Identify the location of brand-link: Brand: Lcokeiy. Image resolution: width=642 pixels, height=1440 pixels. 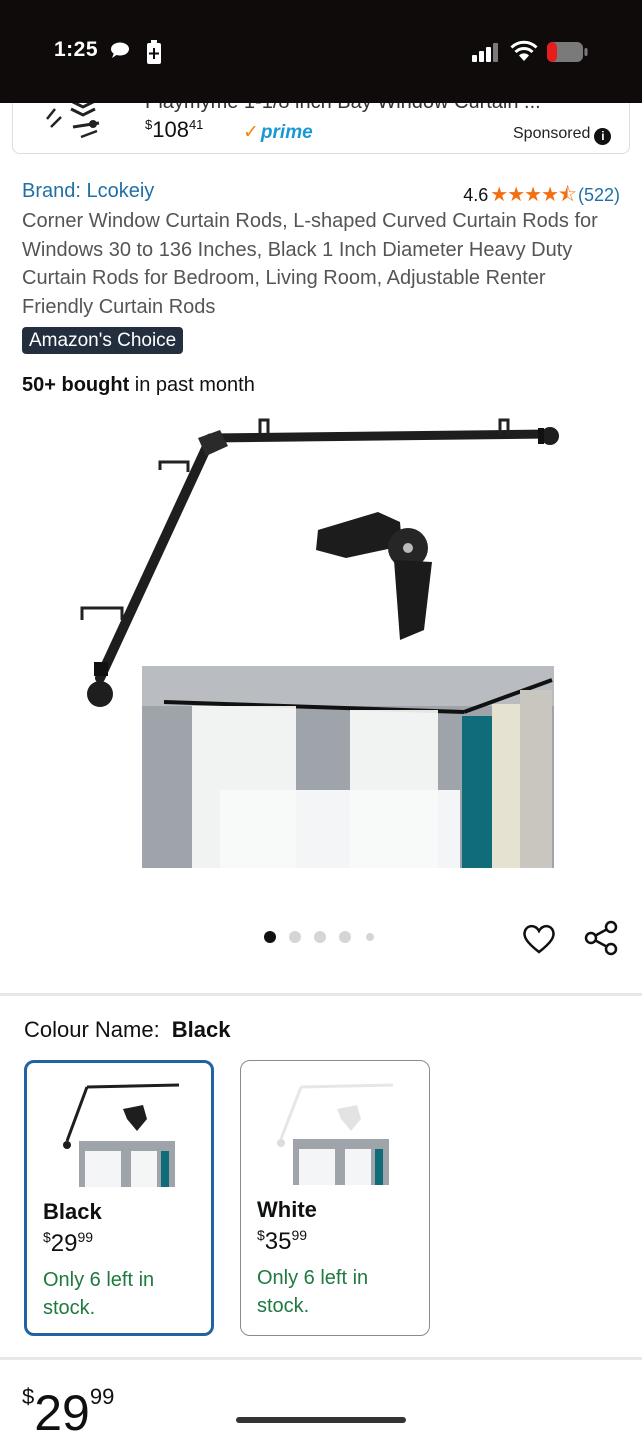
(88, 191).